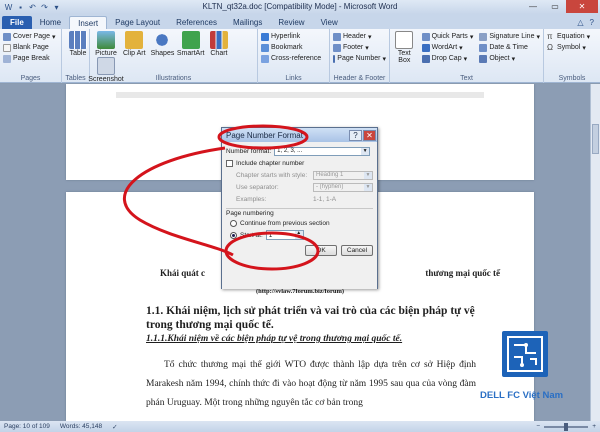  What do you see at coordinates (233, 223) in the screenshot?
I see `continue-radio` at bounding box center [233, 223].